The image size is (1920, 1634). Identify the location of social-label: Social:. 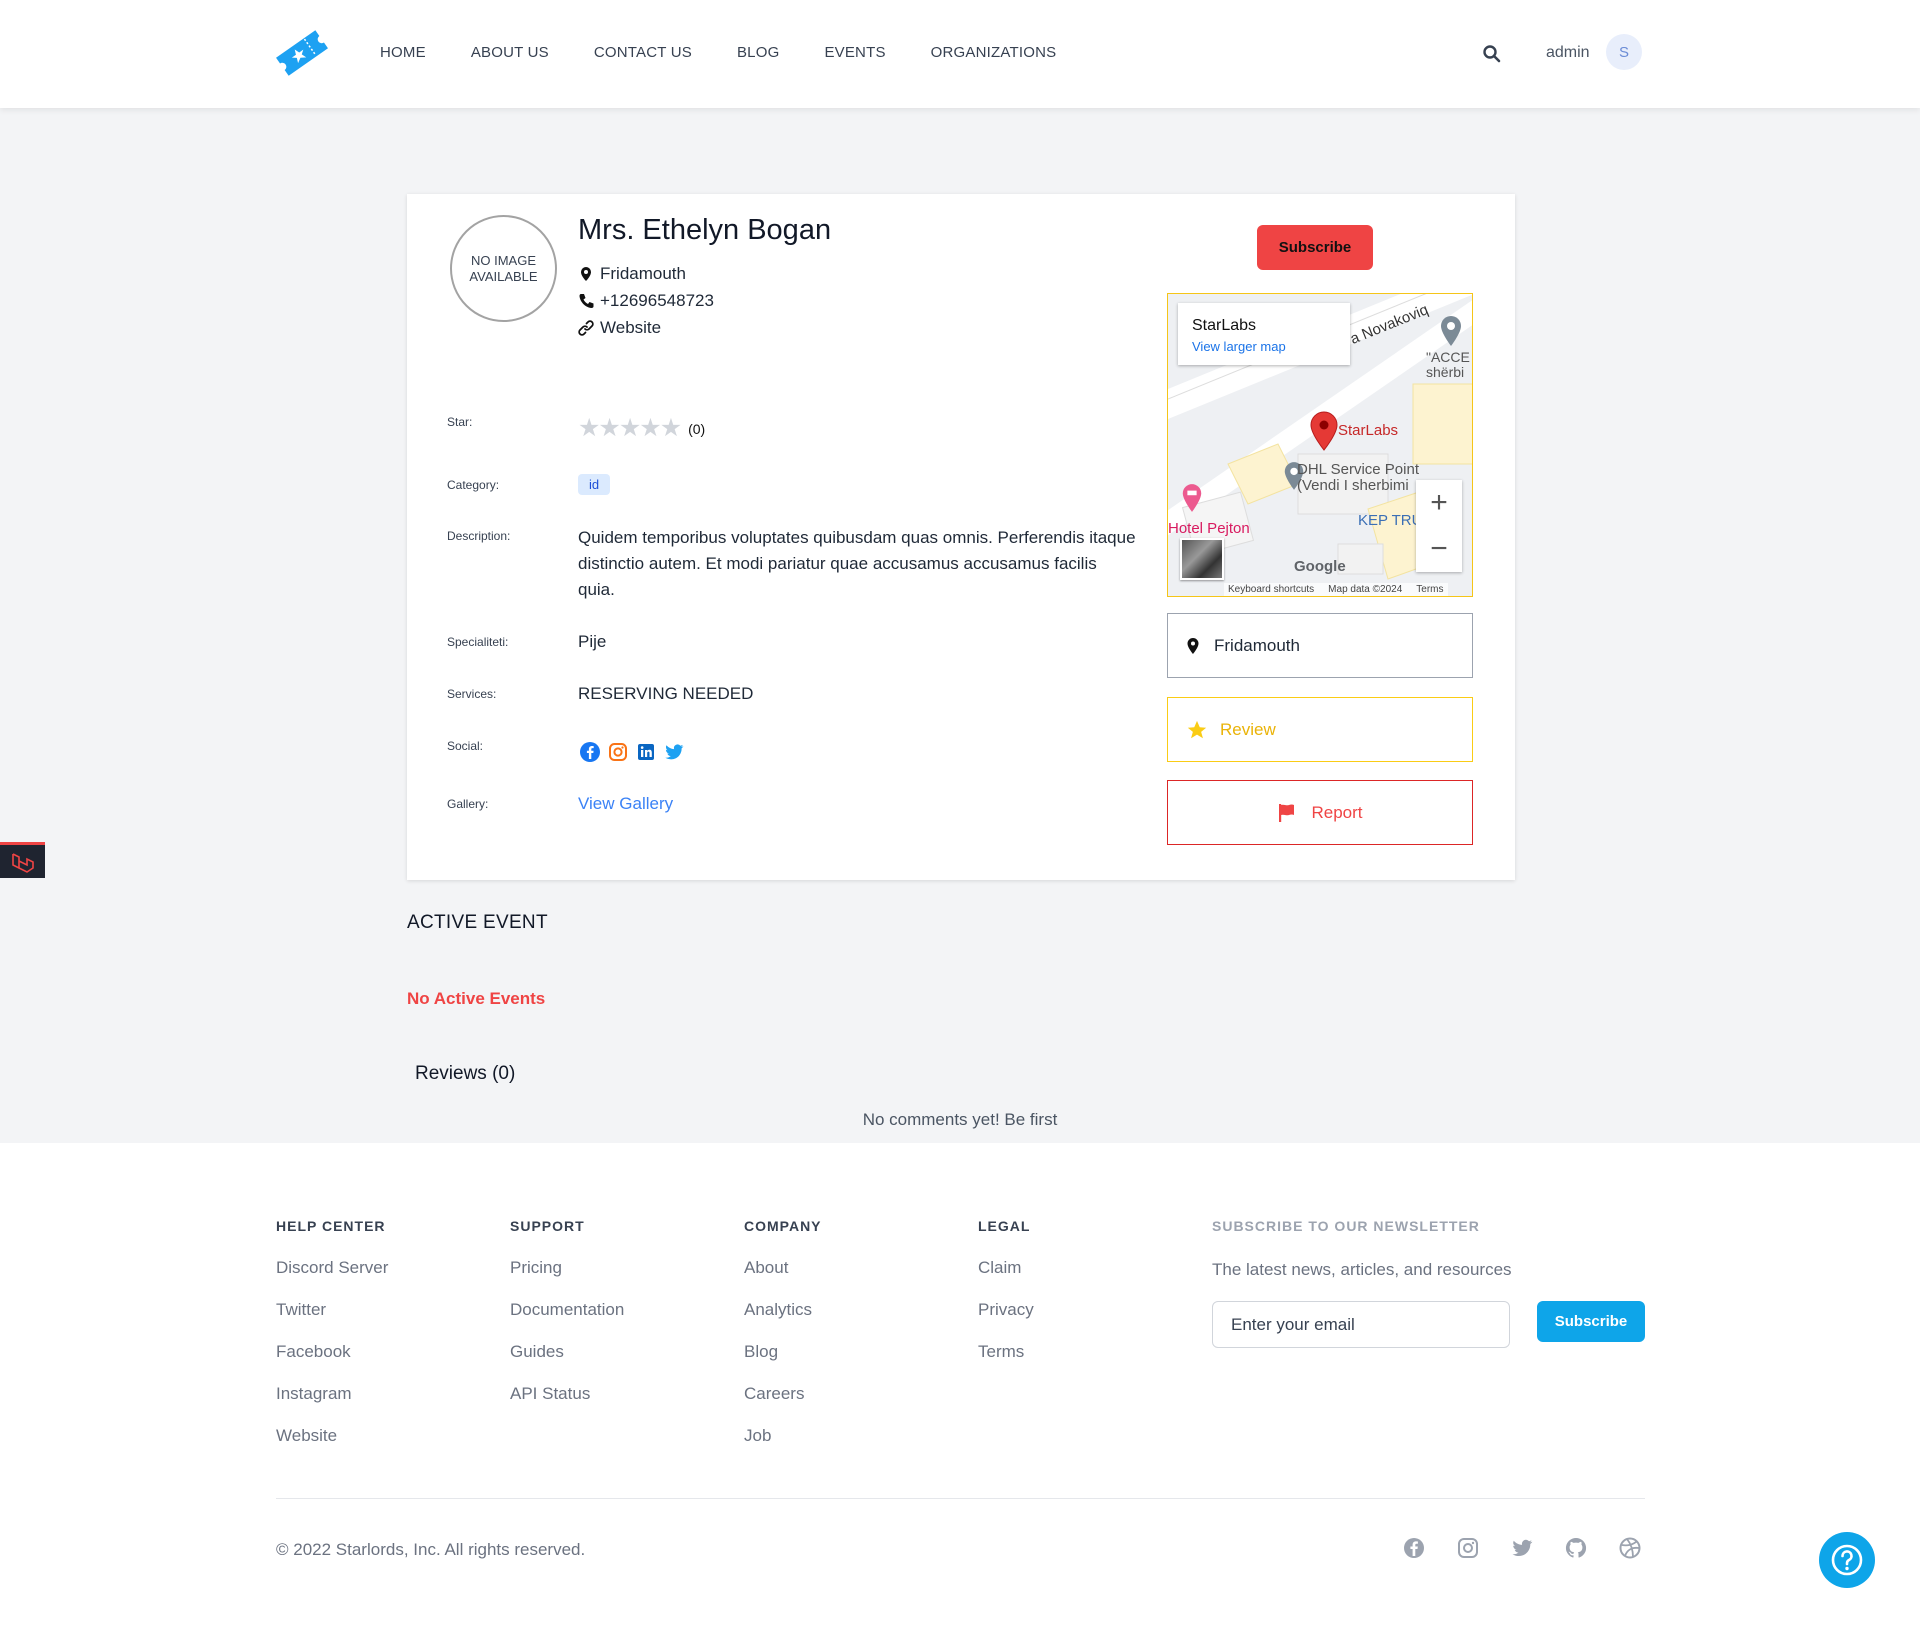
(465, 746).